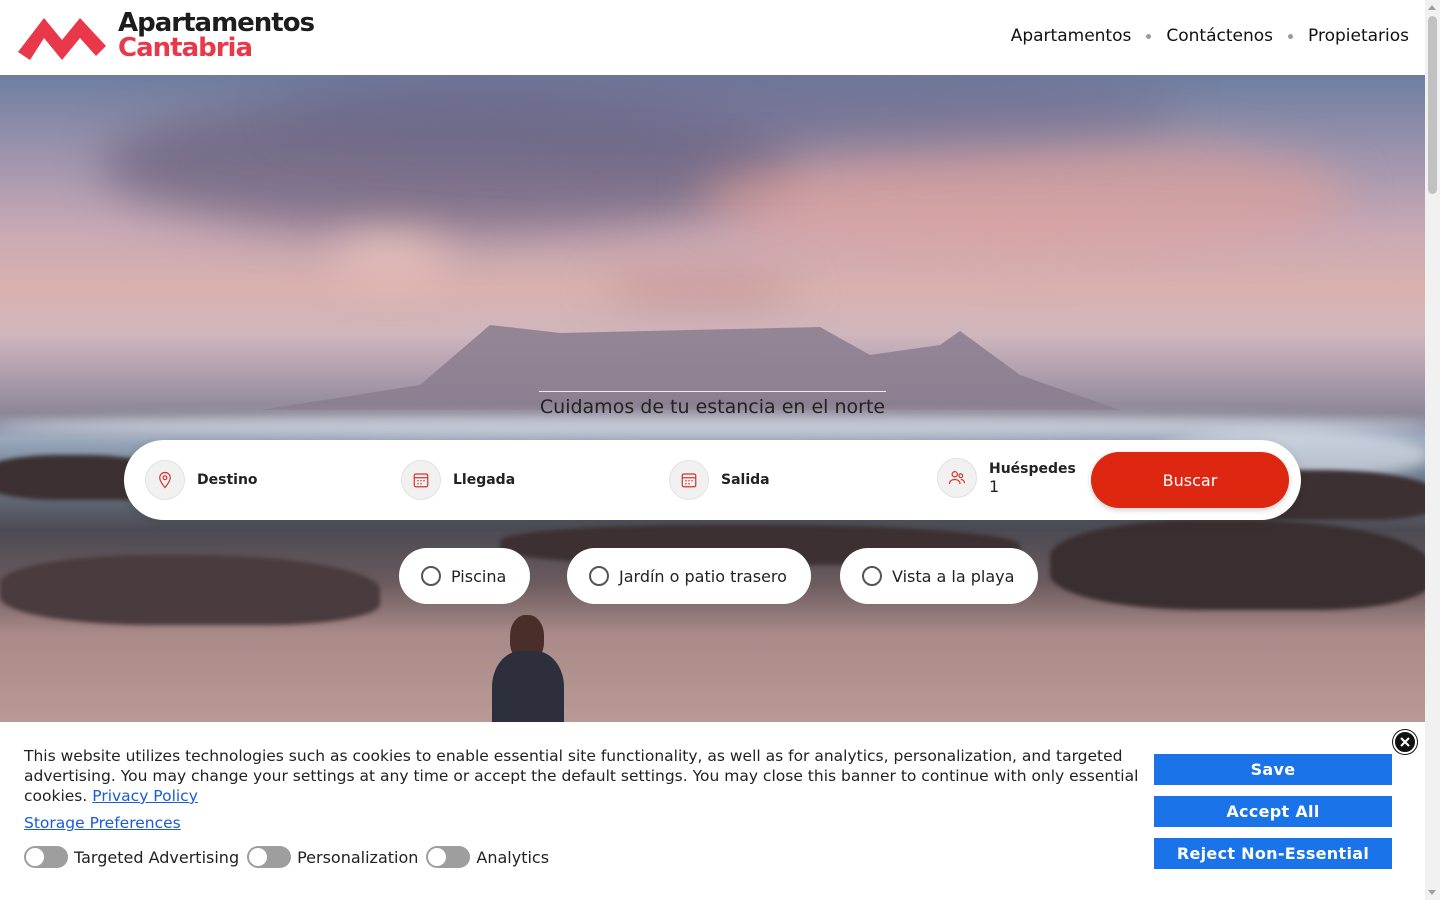 The width and height of the screenshot is (1440, 900). I want to click on guests-count: 1, so click(994, 486).